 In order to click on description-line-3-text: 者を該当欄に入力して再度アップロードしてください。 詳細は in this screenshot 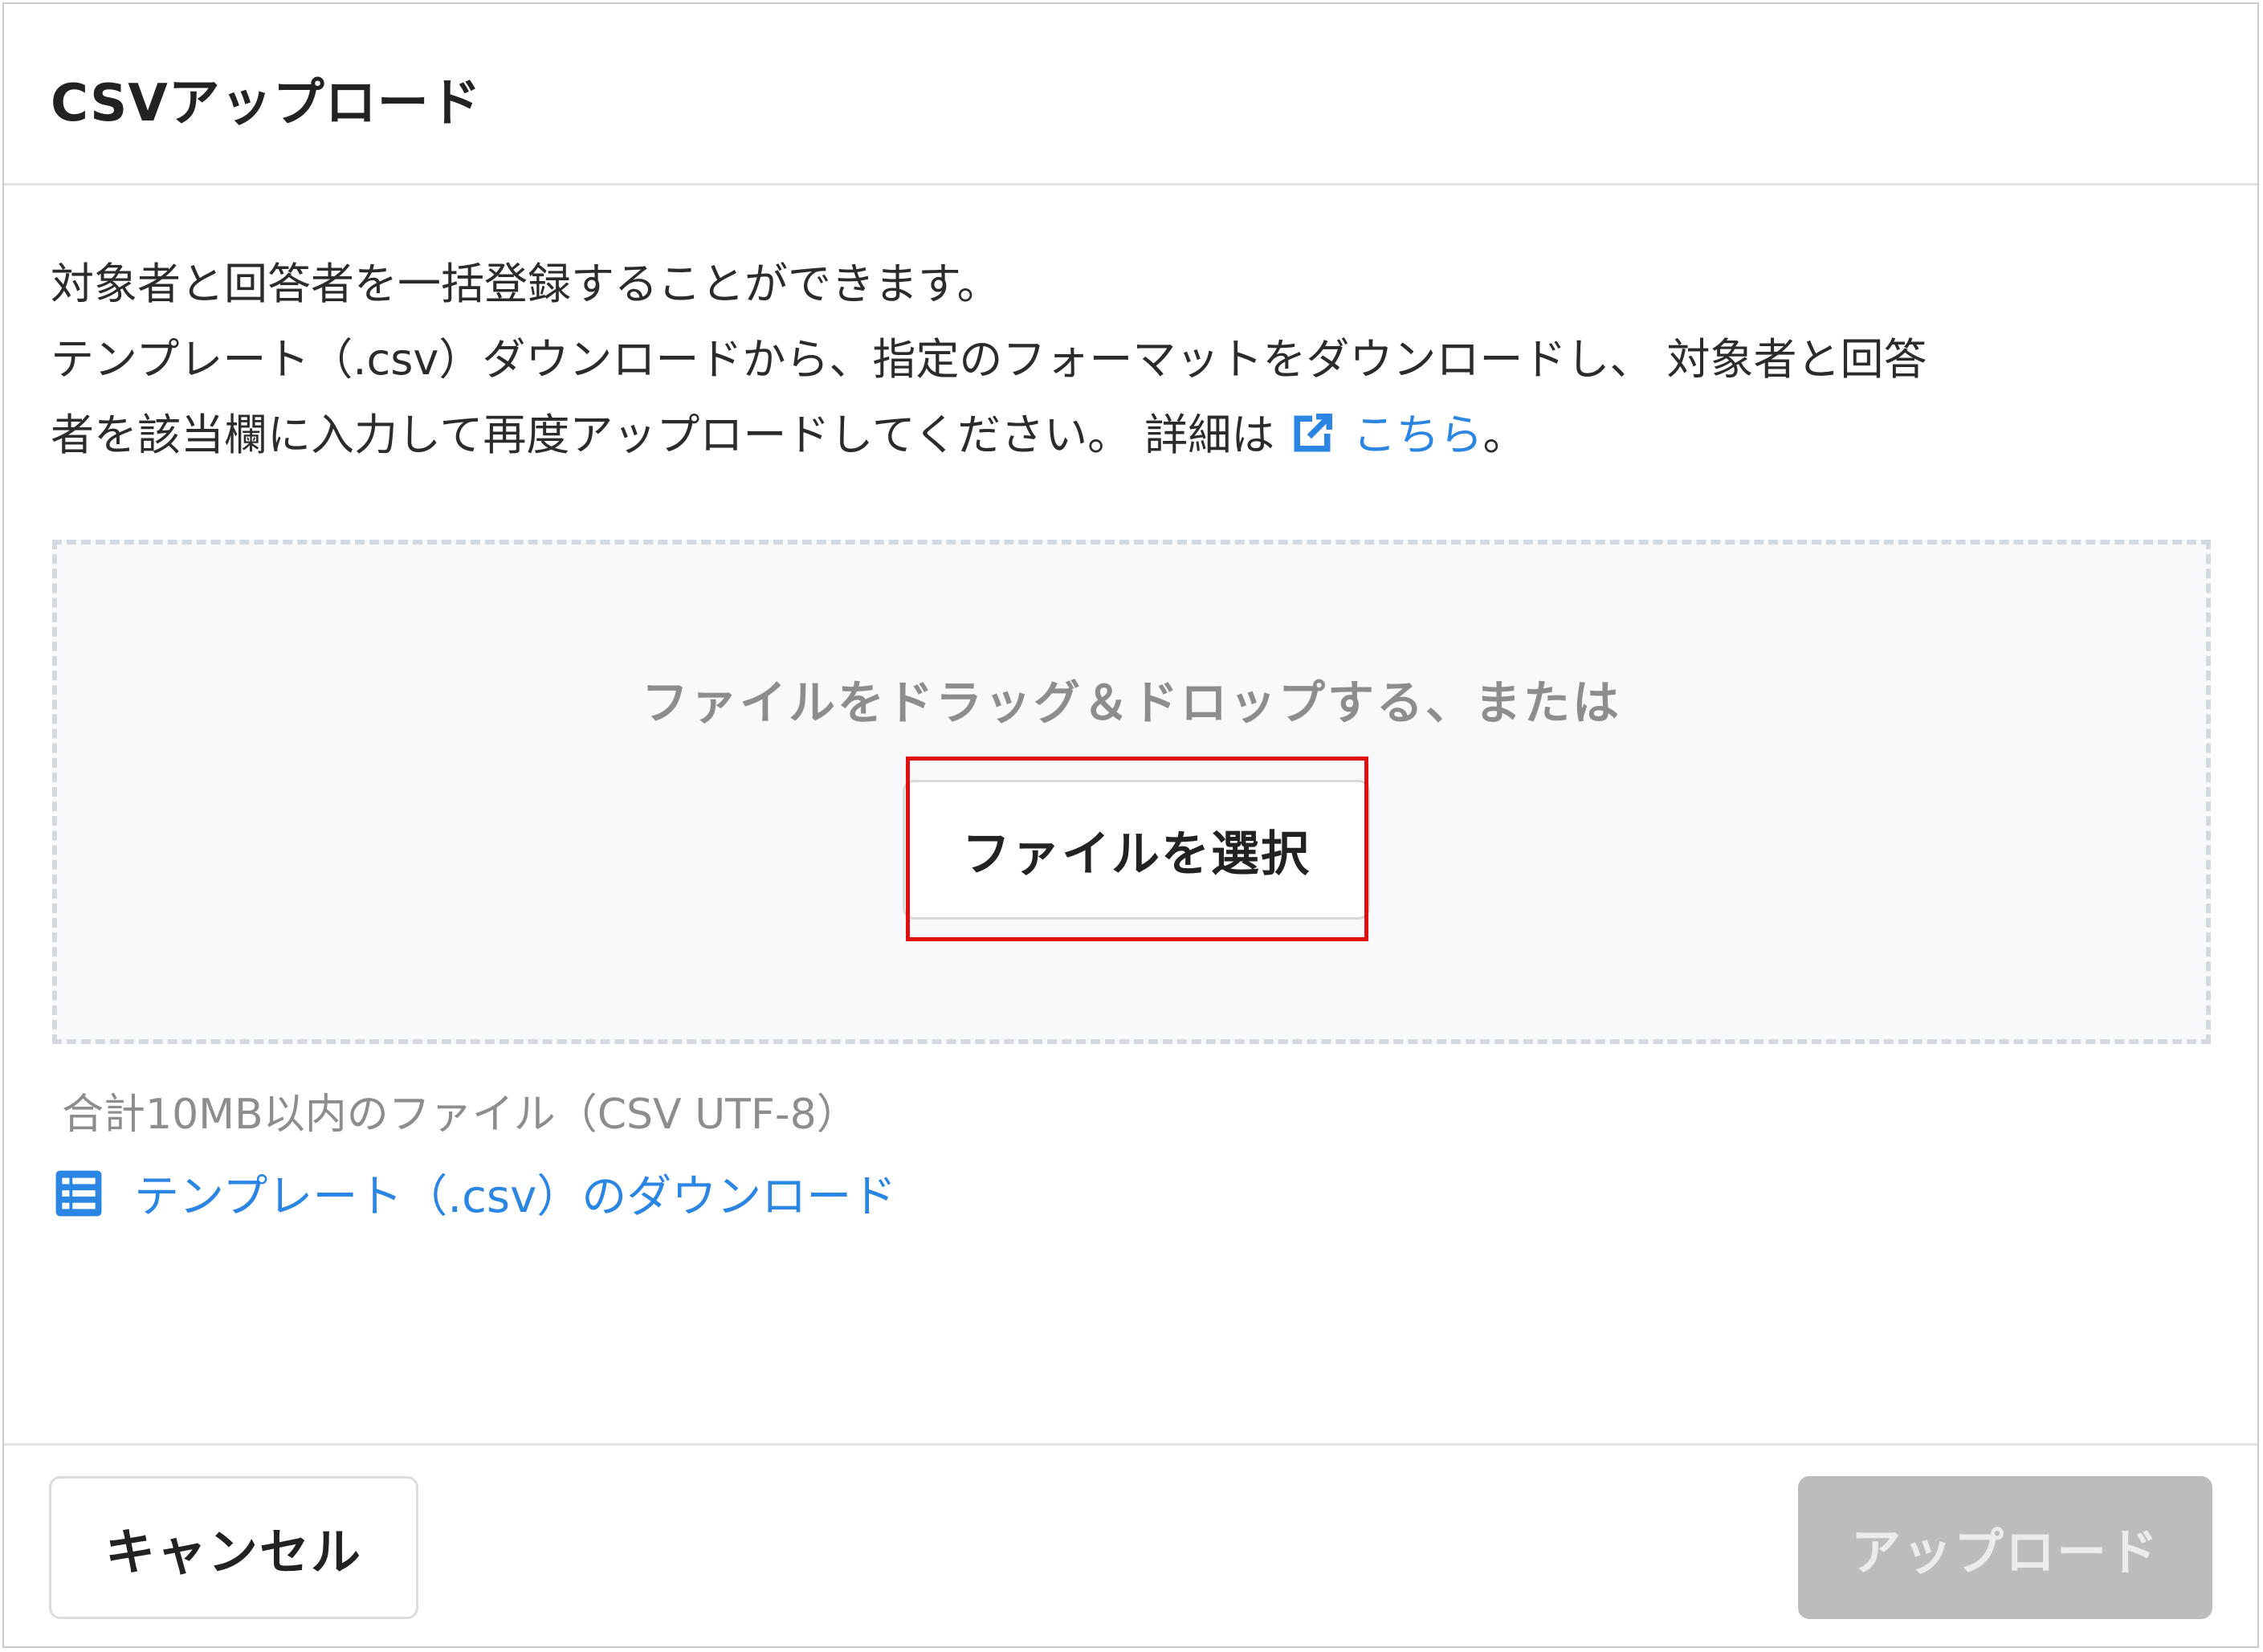, I will do `click(663, 435)`.